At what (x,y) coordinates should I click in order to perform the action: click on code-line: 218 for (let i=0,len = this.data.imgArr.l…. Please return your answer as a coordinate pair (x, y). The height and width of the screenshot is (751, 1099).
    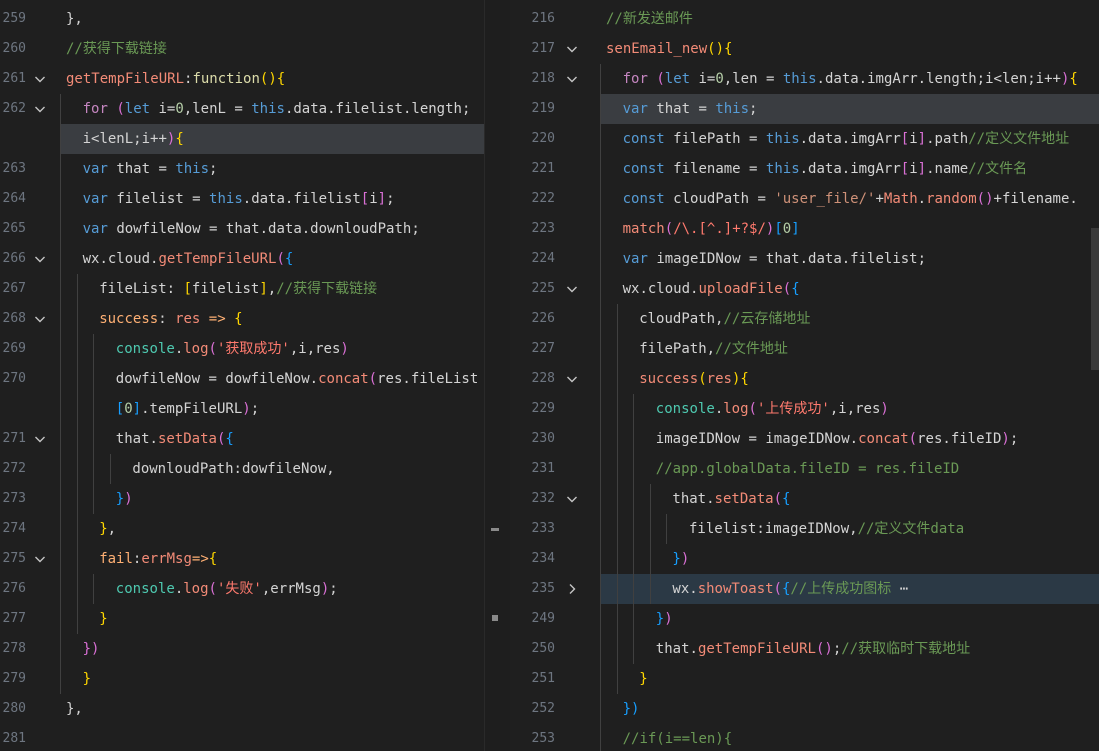
    Looking at the image, I should click on (804, 79).